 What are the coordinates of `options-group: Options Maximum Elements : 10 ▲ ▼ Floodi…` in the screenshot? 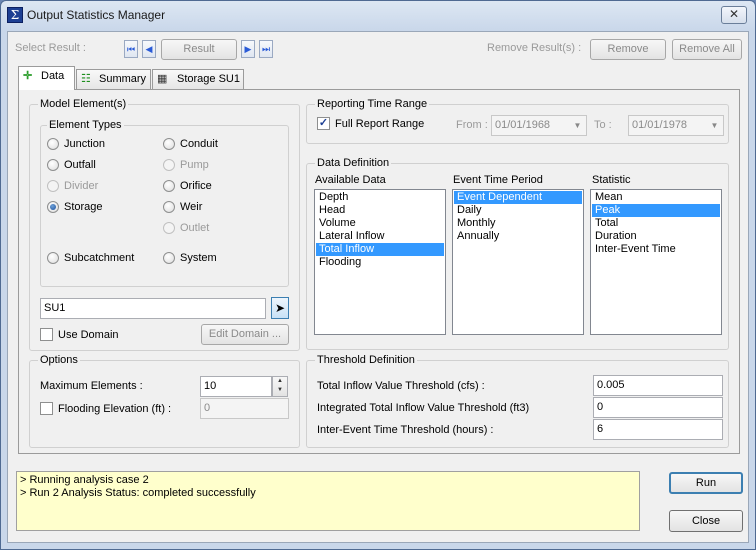 It's located at (164, 401).